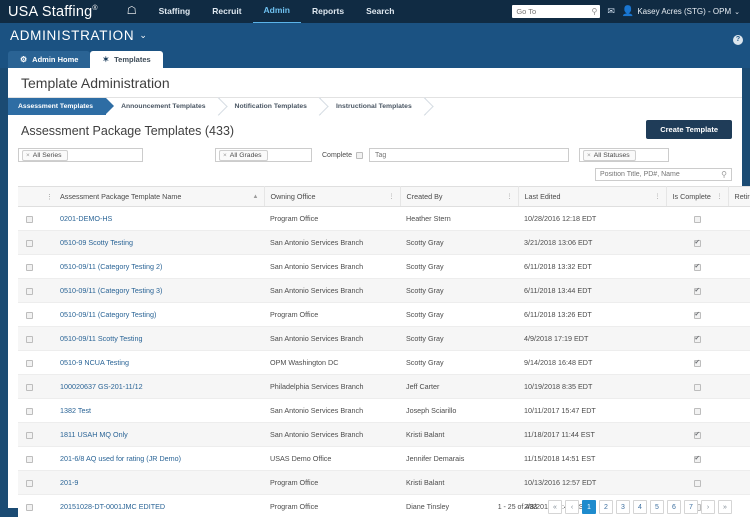 The image size is (750, 517). I want to click on column-last-edited: Last Edited ⋮, so click(592, 196).